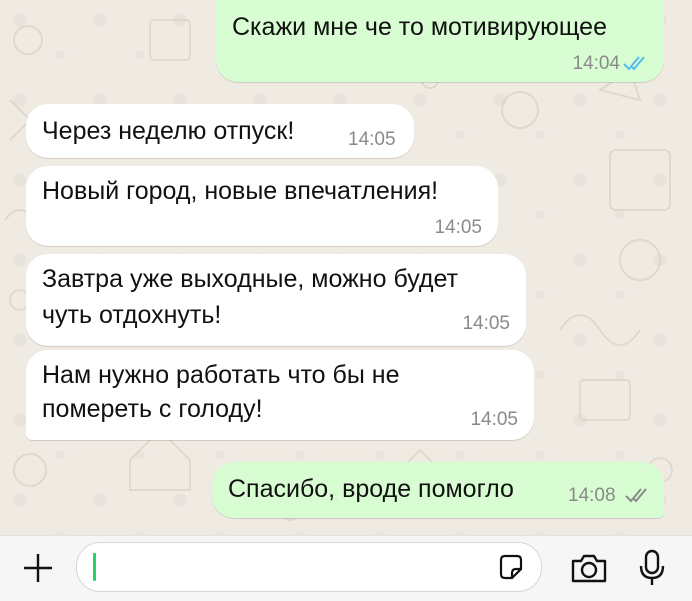  What do you see at coordinates (132, 315) in the screenshot?
I see `message-text-line-2: чуть отдохнуть!` at bounding box center [132, 315].